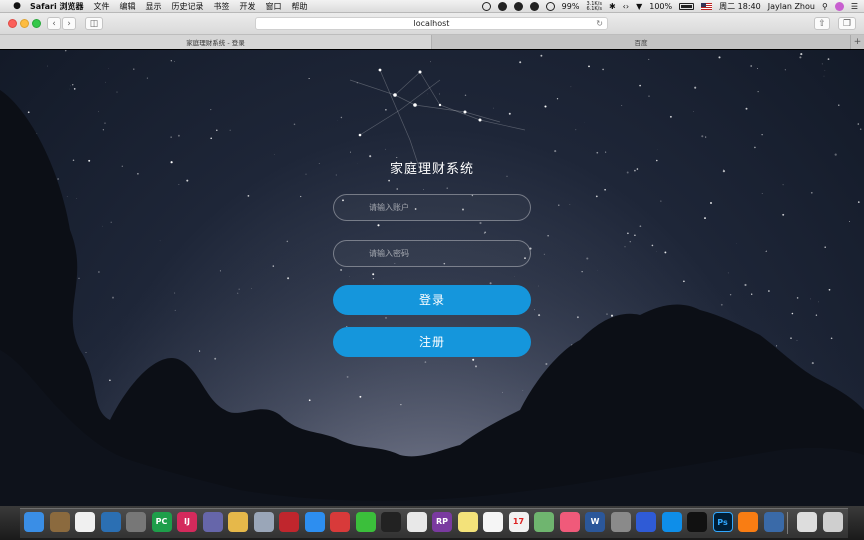 The image size is (864, 540). Describe the element at coordinates (161, 522) in the screenshot. I see `pycharm-icon: PC` at that location.